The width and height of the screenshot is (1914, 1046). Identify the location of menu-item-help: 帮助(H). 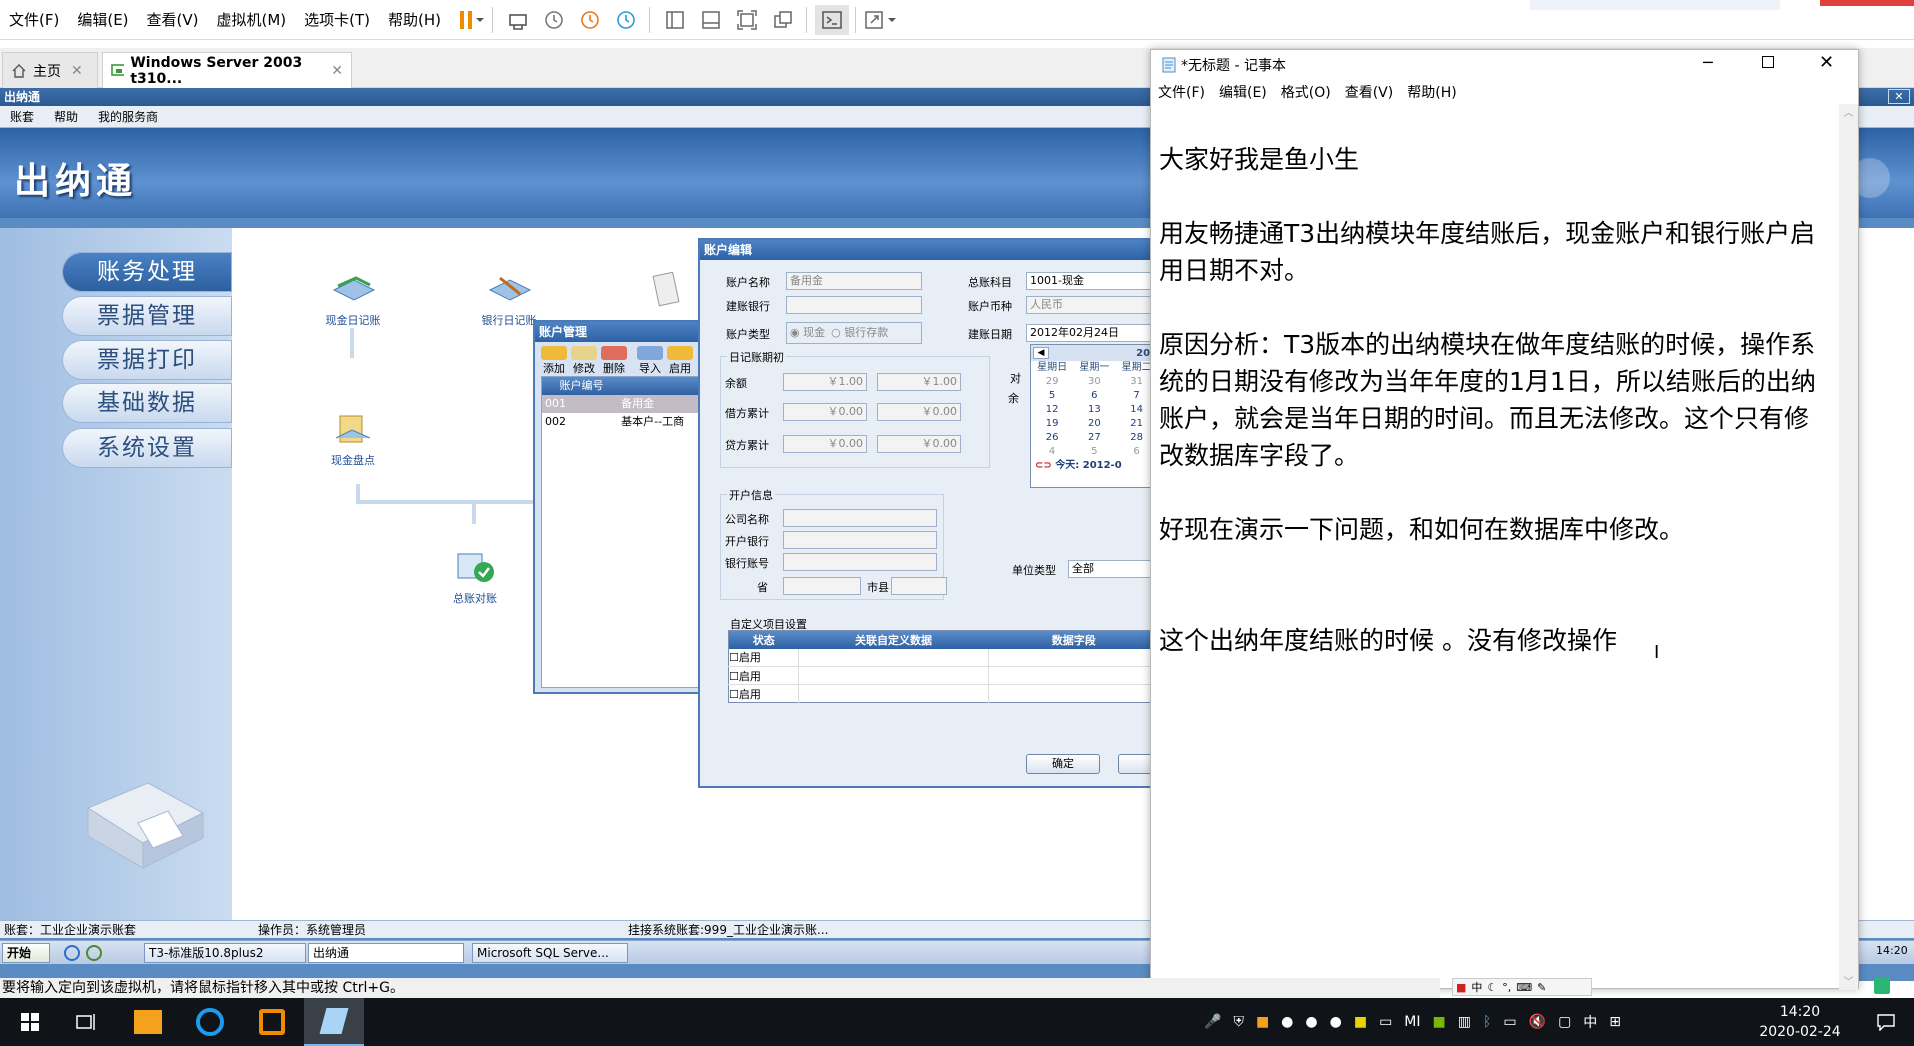
(1431, 92).